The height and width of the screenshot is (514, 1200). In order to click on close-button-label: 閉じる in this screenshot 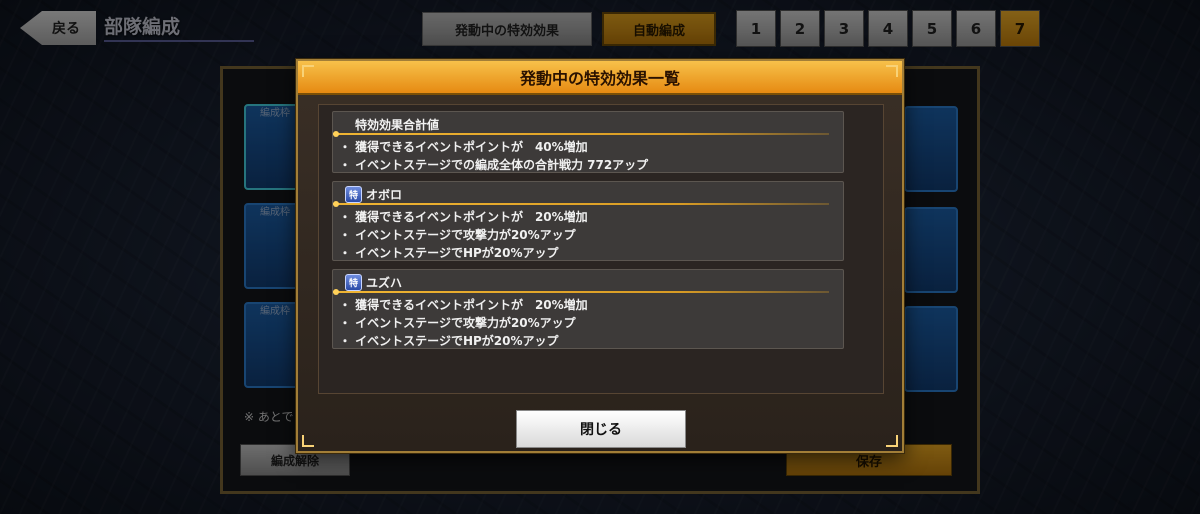, I will do `click(601, 430)`.